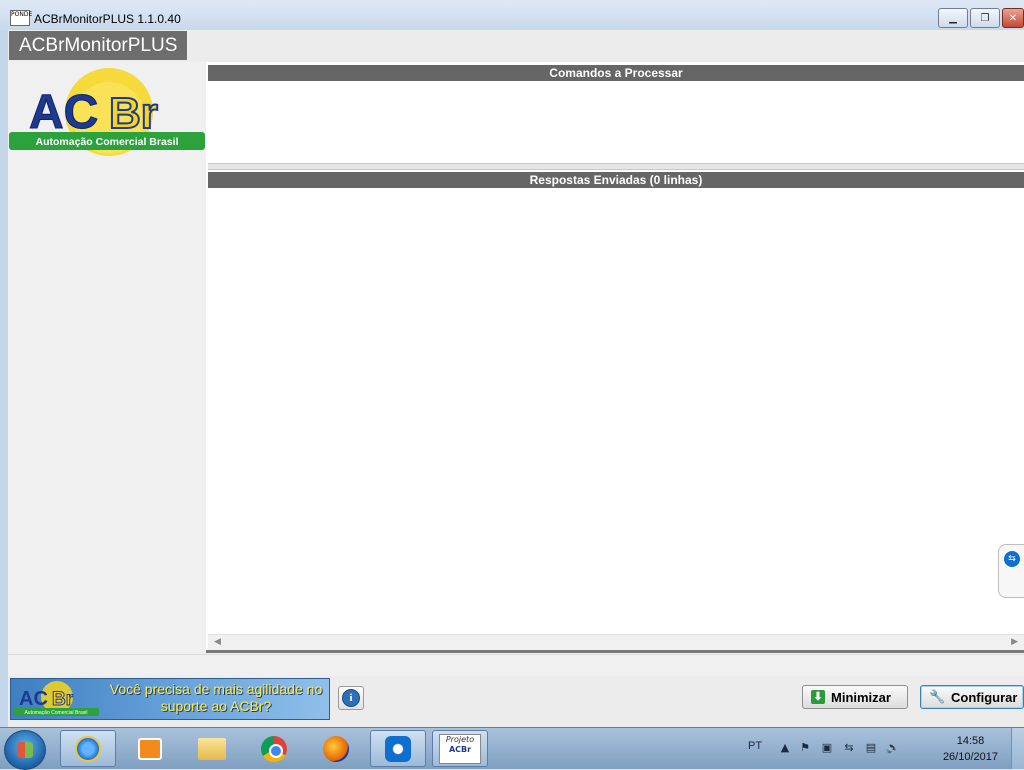  I want to click on network-icon: ▤, so click(871, 748).